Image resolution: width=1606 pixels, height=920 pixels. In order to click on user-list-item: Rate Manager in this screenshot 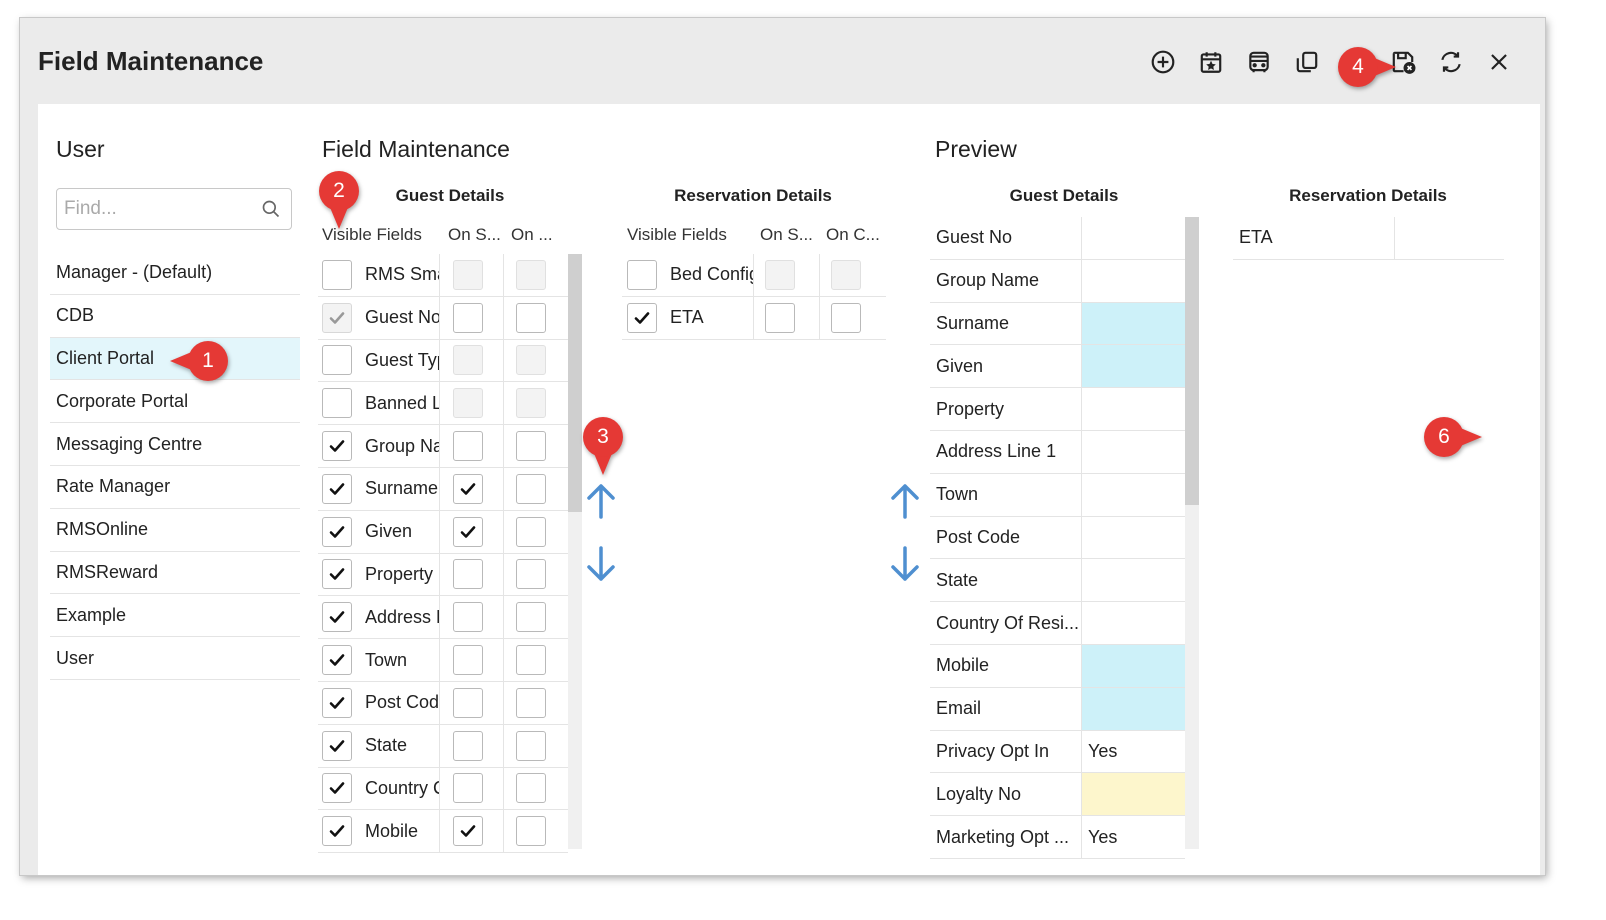, I will do `click(175, 487)`.